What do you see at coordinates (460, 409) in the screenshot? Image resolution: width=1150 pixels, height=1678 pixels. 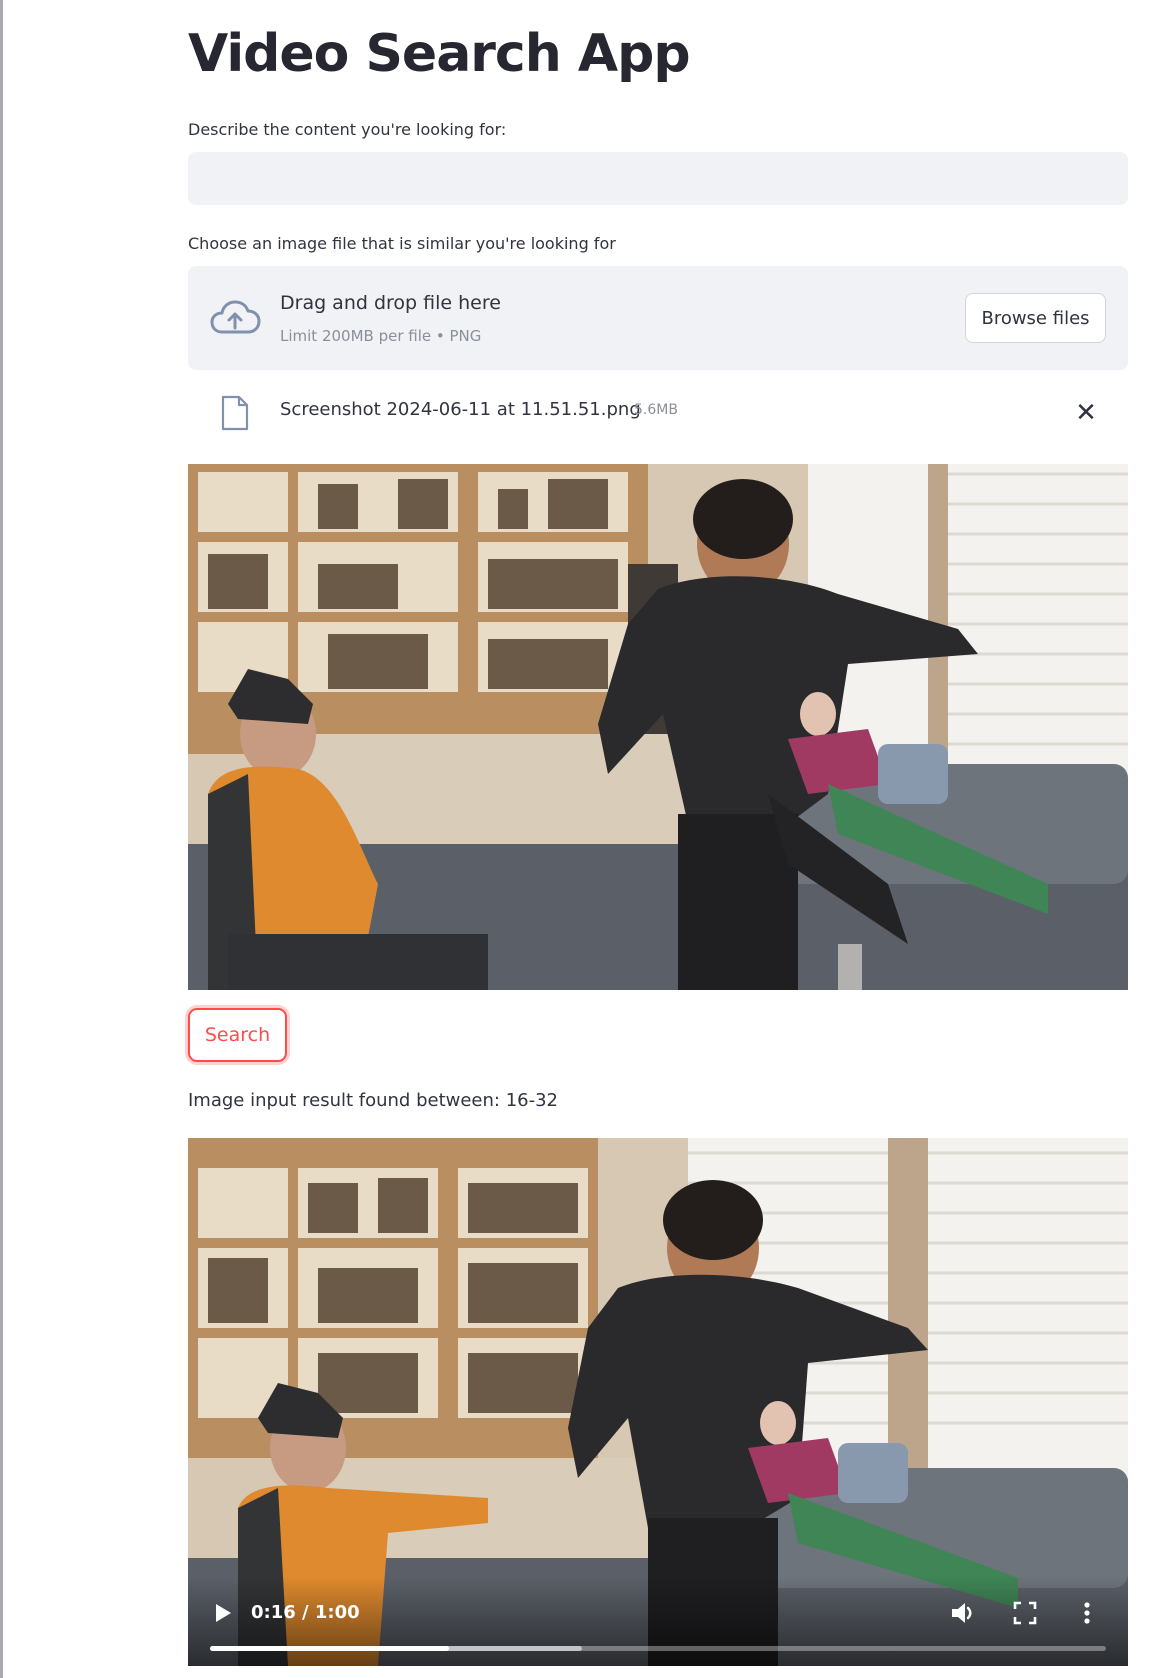 I see `uploaded-file-name: Screenshot 2024-06-11 at 11.51.51.png` at bounding box center [460, 409].